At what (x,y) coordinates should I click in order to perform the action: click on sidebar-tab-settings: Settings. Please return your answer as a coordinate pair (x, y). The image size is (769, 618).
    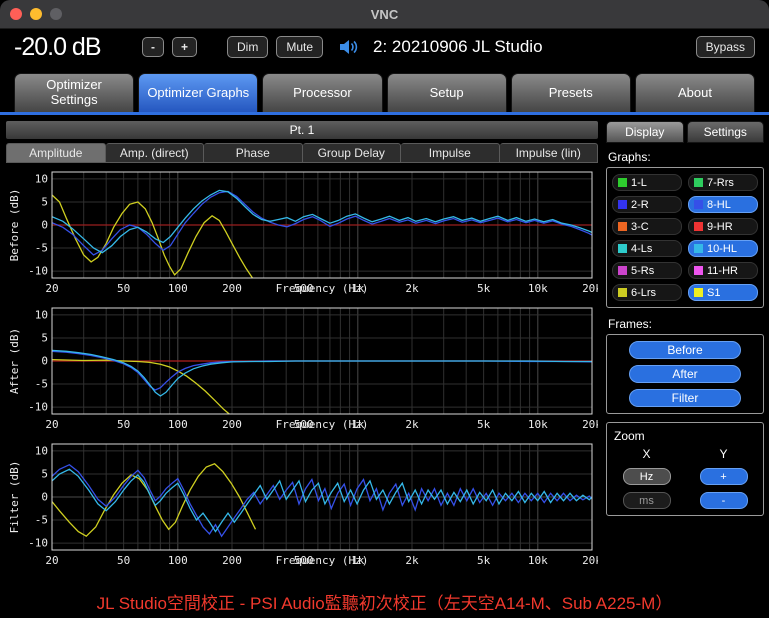
    Looking at the image, I should click on (725, 132).